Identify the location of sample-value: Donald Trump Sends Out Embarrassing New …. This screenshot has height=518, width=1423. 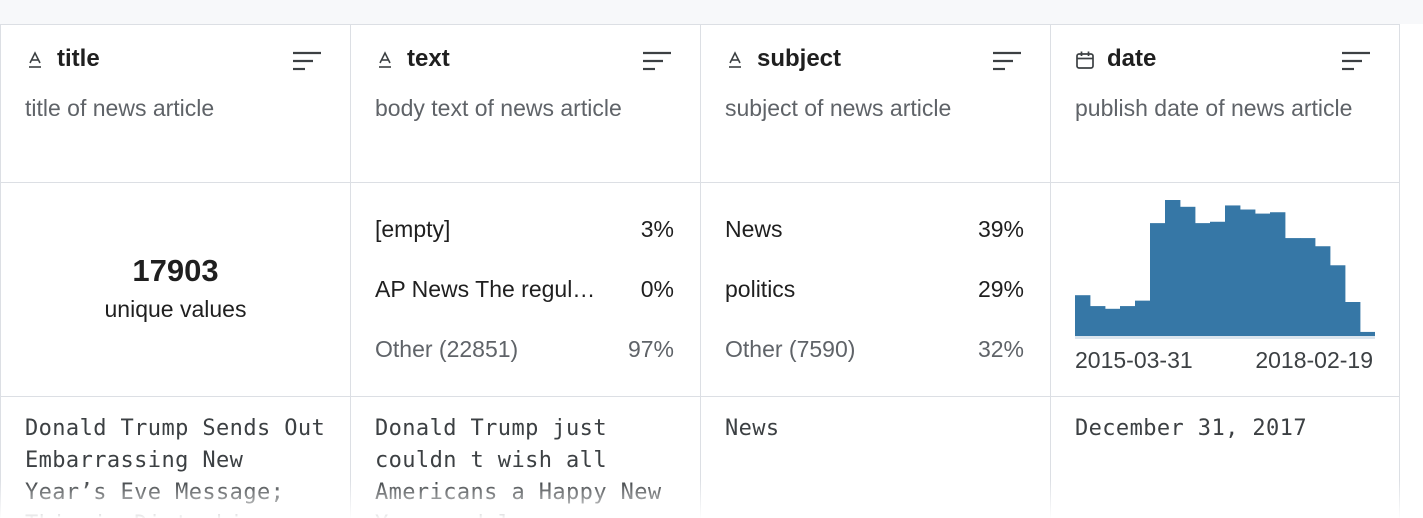
(175, 467).